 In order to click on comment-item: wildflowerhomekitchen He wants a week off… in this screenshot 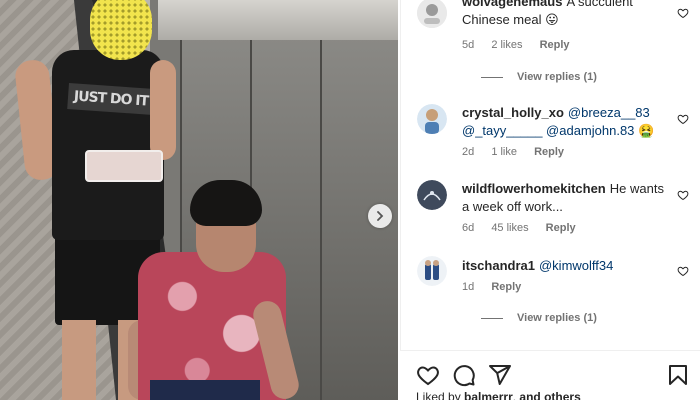, I will do `click(557, 210)`.